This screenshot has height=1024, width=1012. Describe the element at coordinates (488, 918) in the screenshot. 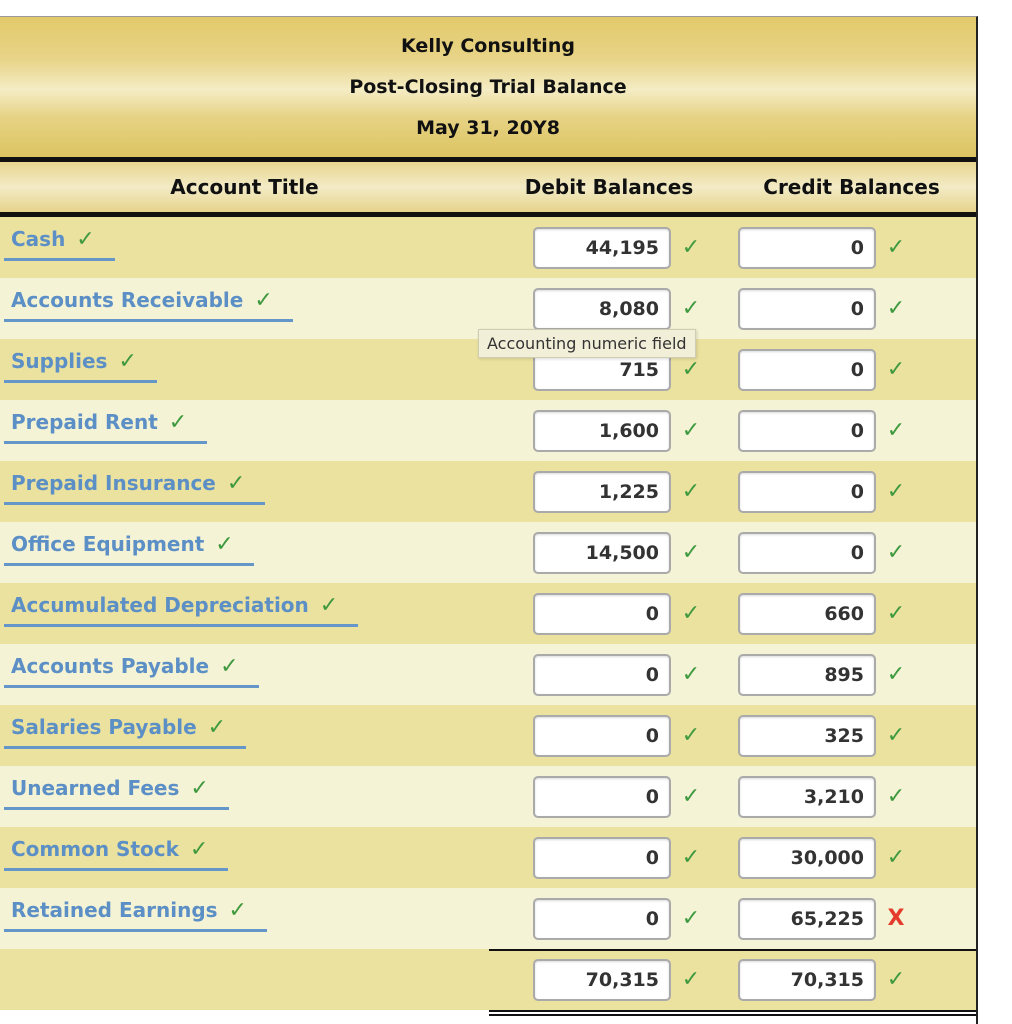

I see `table-row: Retained Earnings ✓ ✓ X` at that location.